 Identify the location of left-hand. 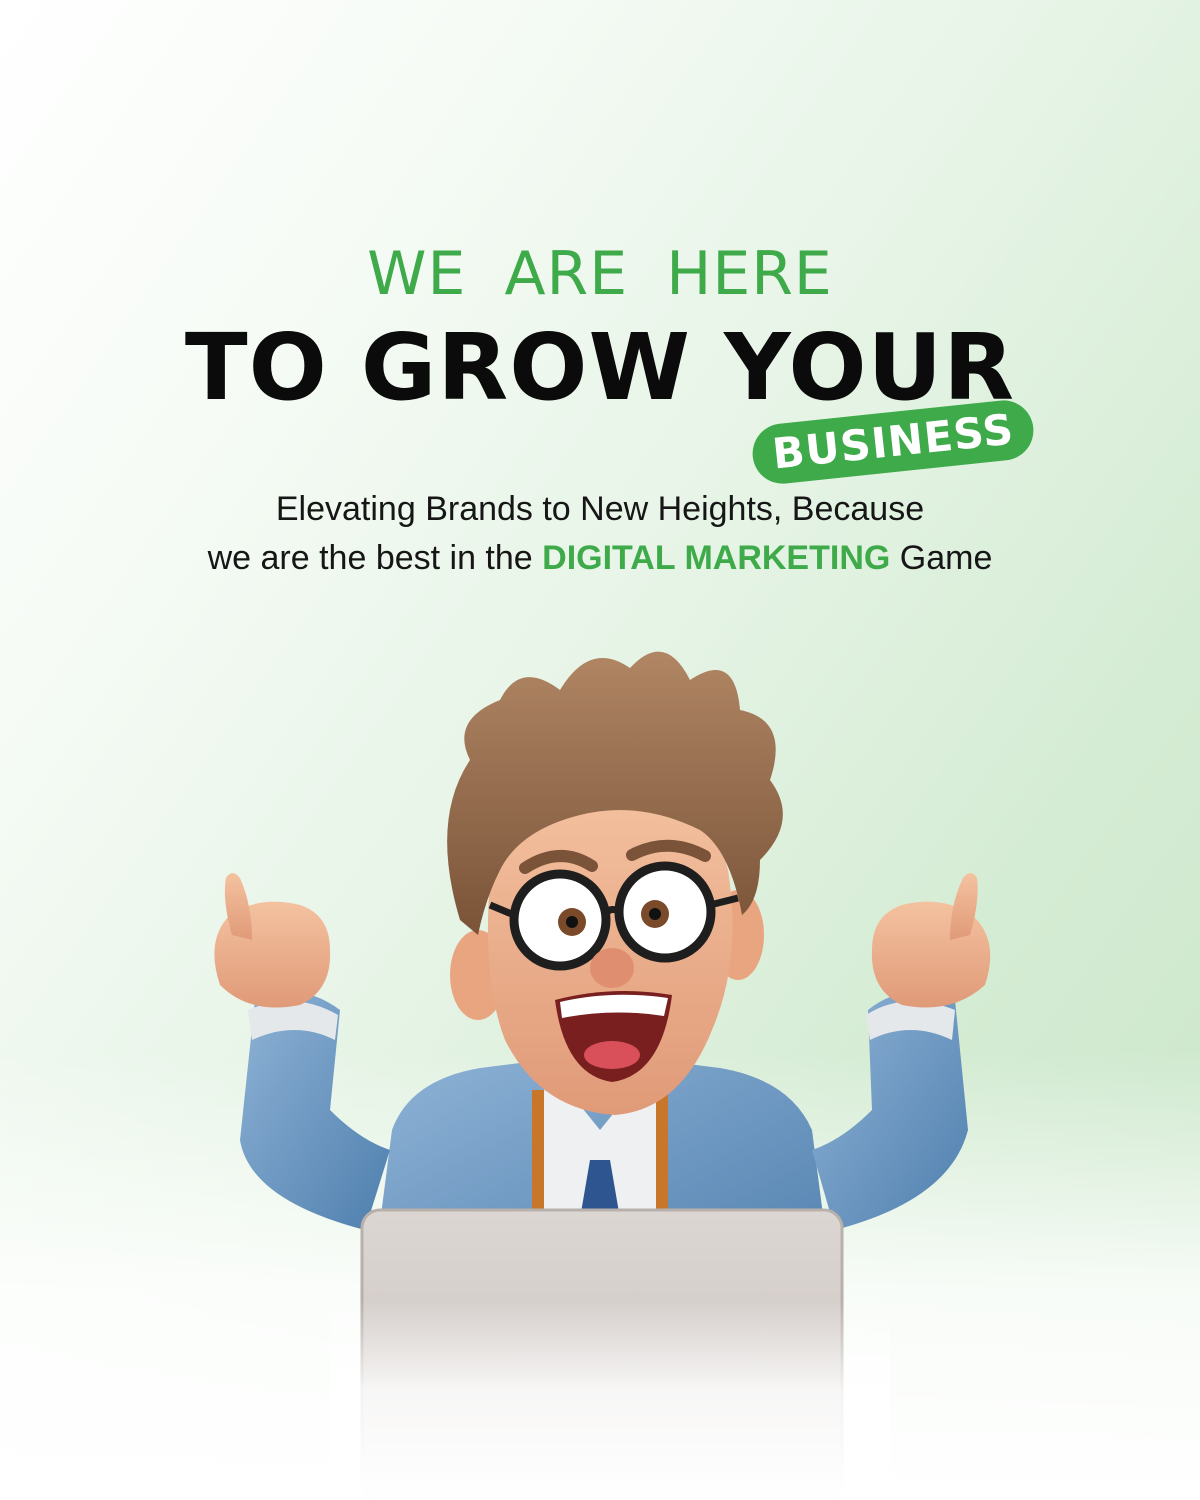
(272, 940).